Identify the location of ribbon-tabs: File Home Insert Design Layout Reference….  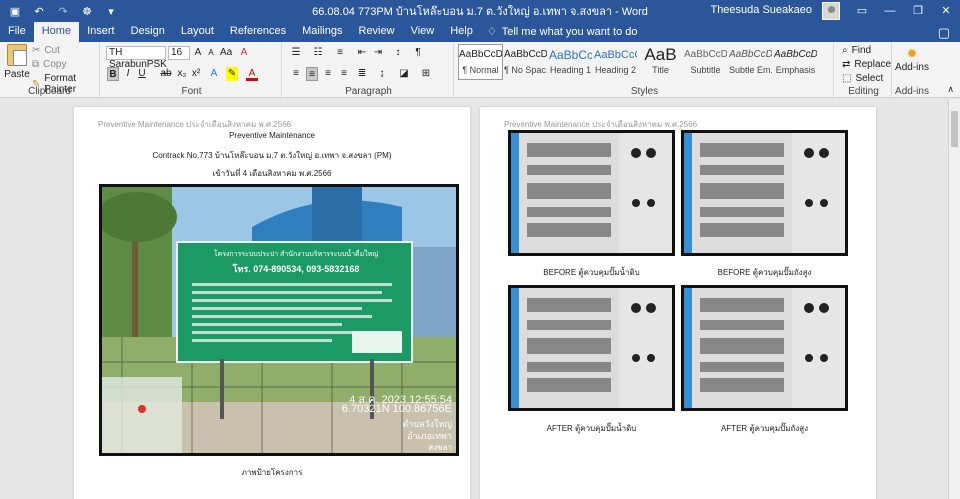
(480, 32).